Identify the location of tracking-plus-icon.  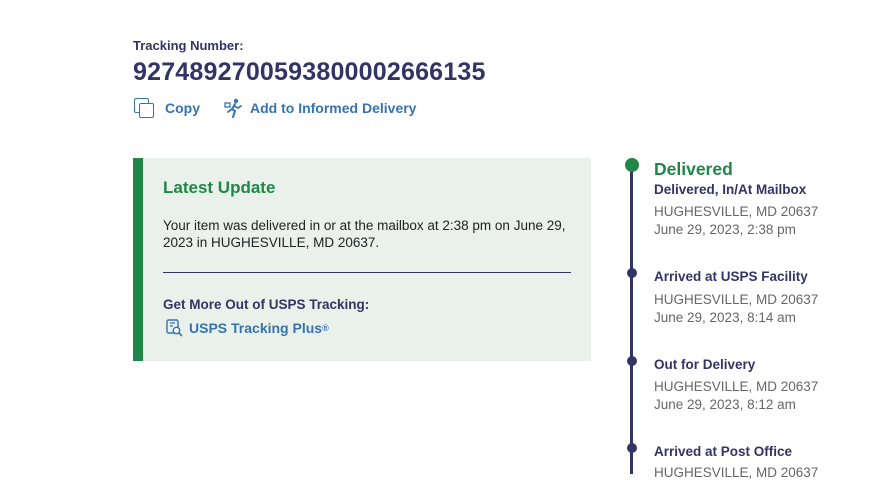
(174, 328).